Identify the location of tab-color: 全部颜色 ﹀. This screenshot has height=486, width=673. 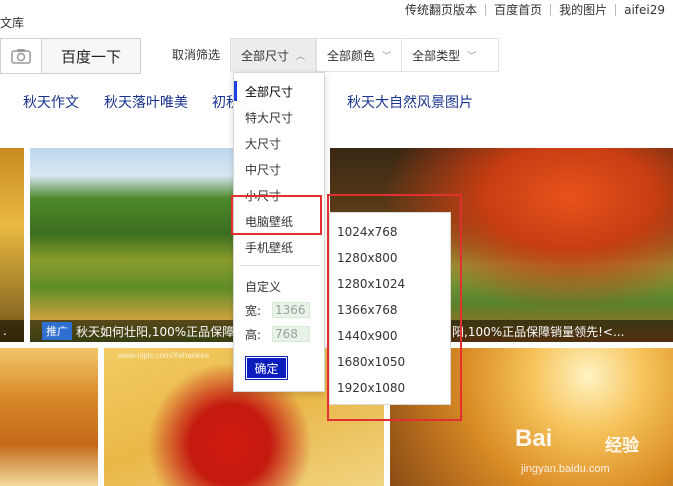
(359, 55).